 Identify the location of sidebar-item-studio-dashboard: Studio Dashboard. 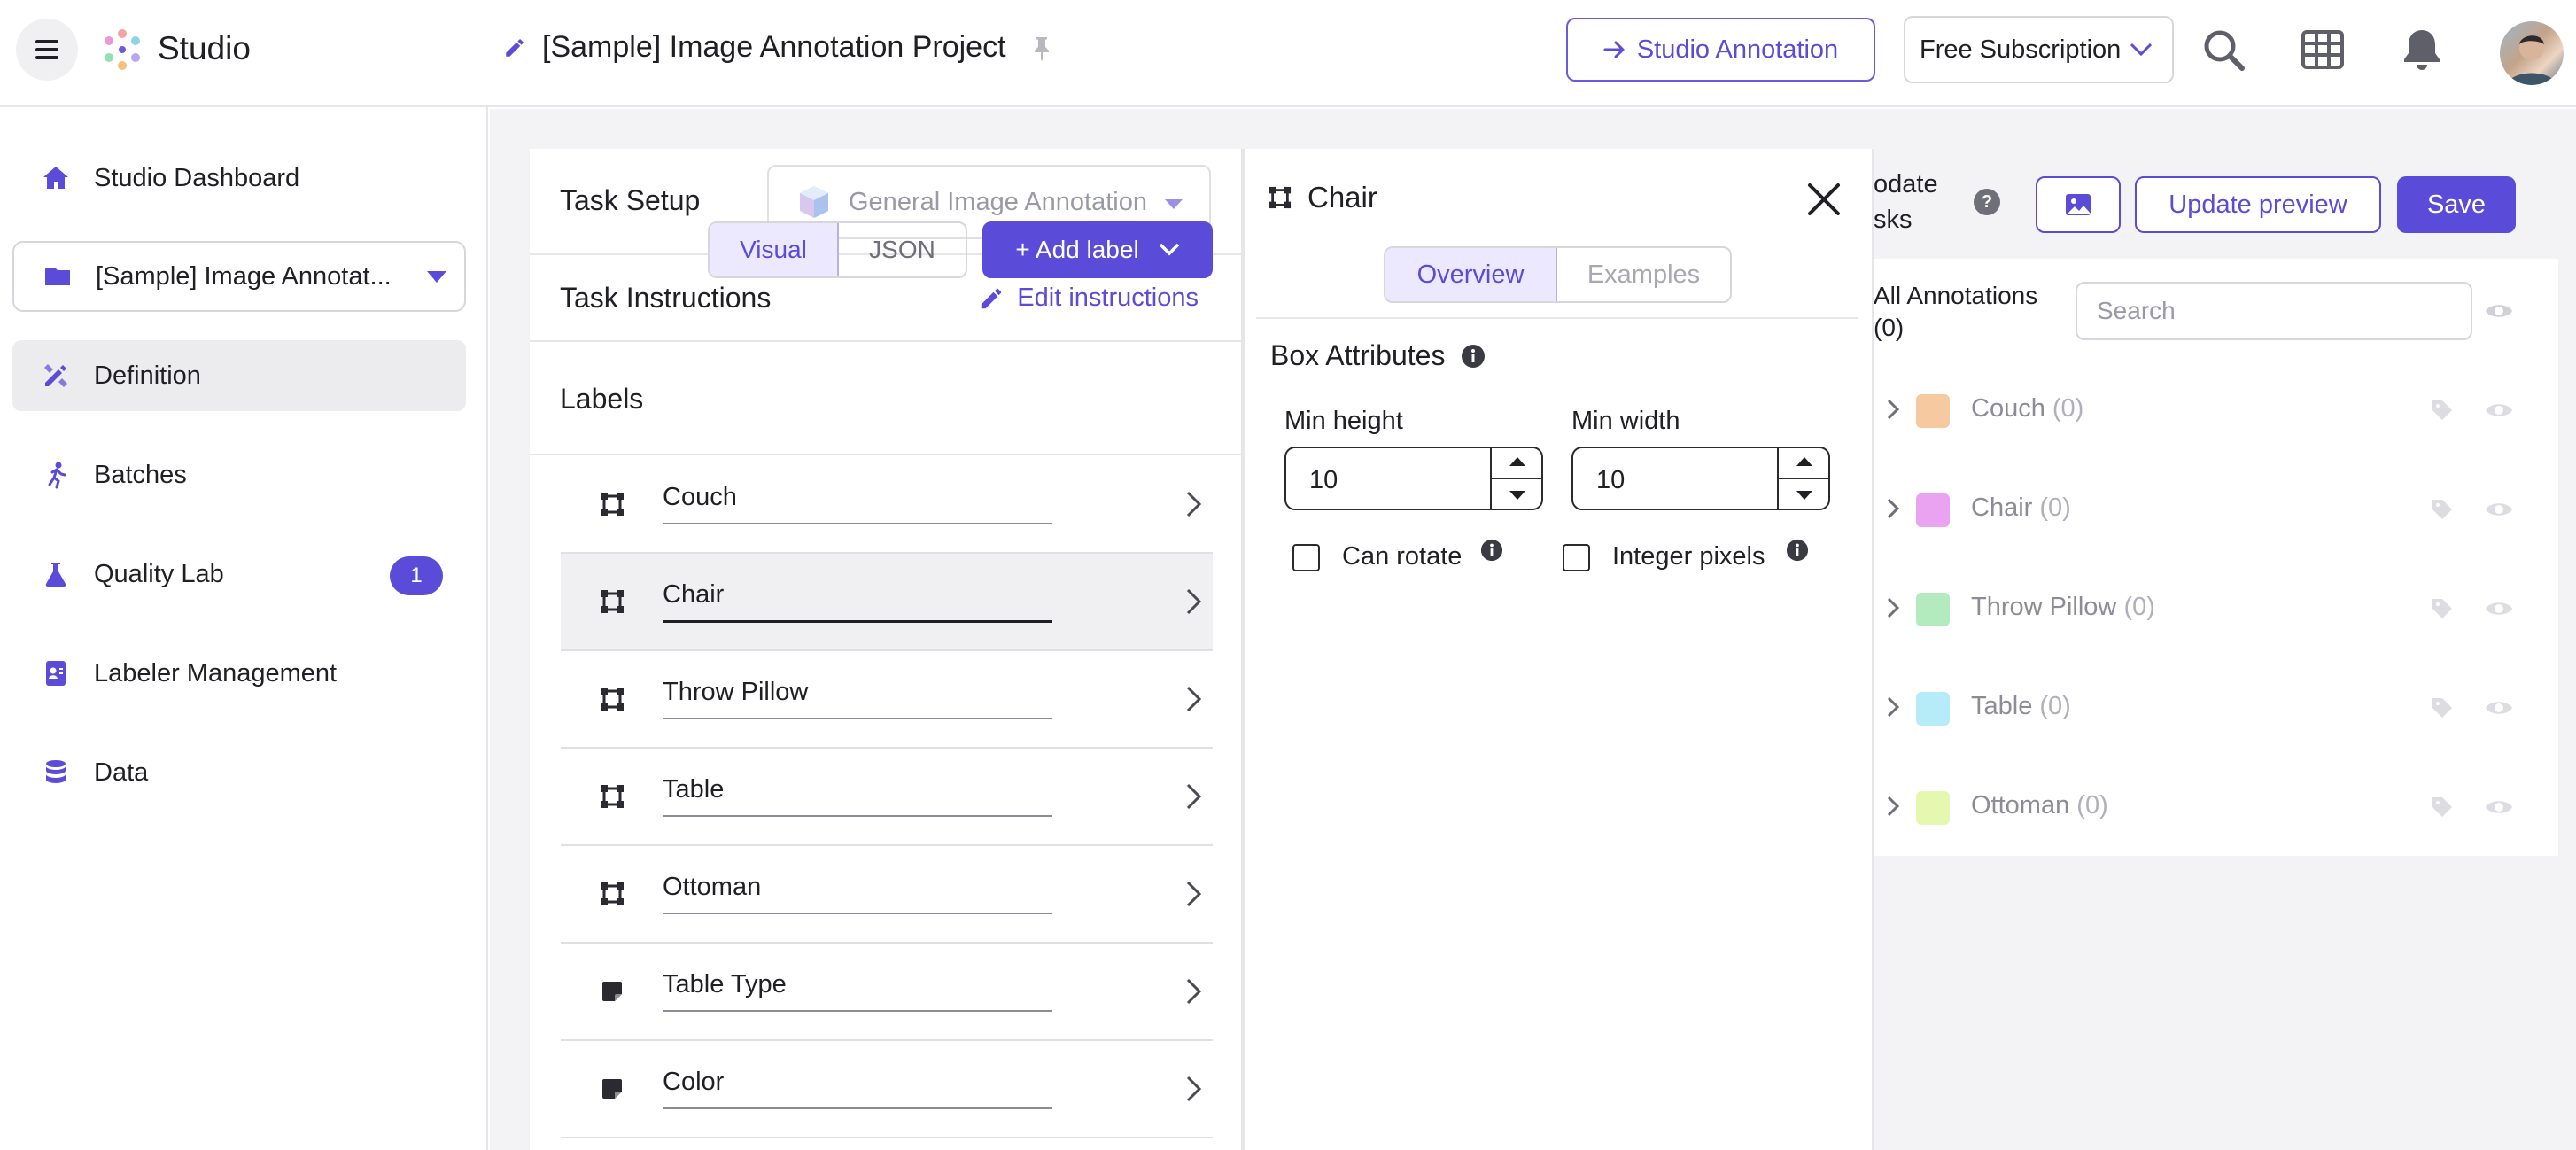
(239, 178).